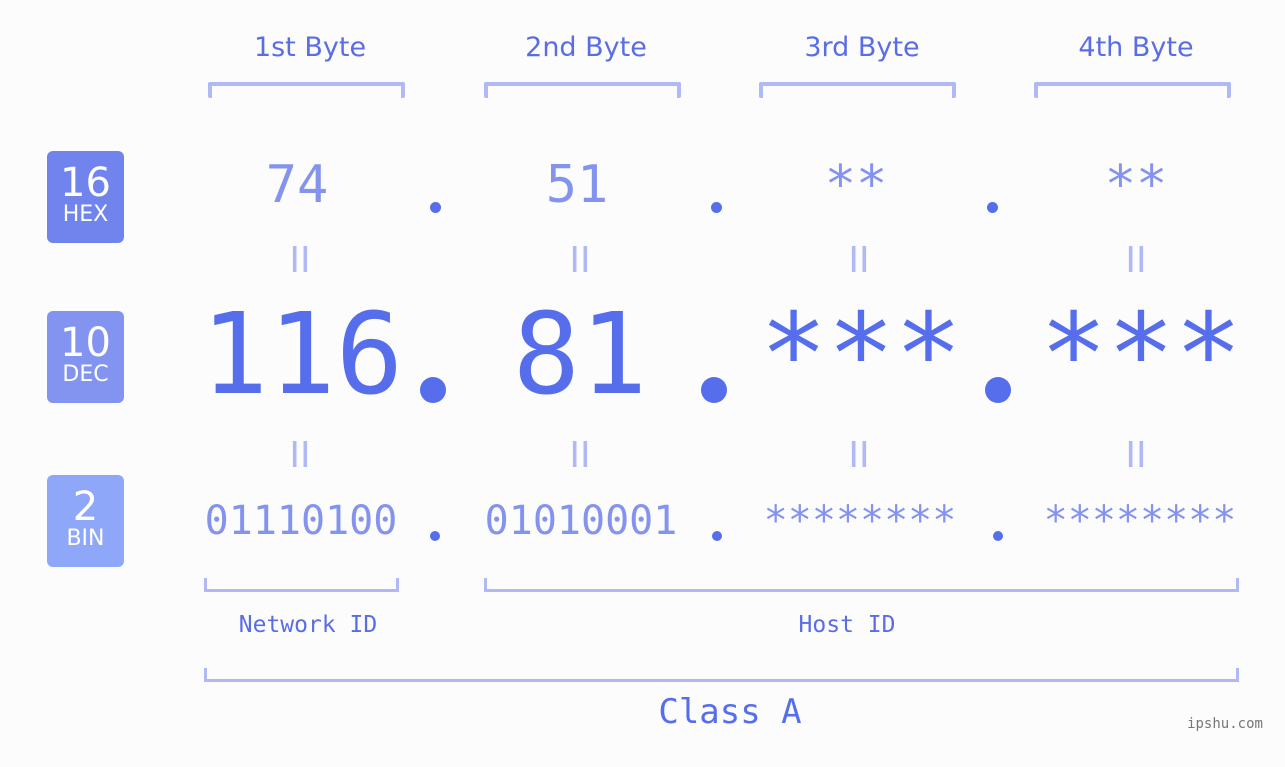 The width and height of the screenshot is (1285, 767). I want to click on hex-badge-base: 16, so click(85, 183).